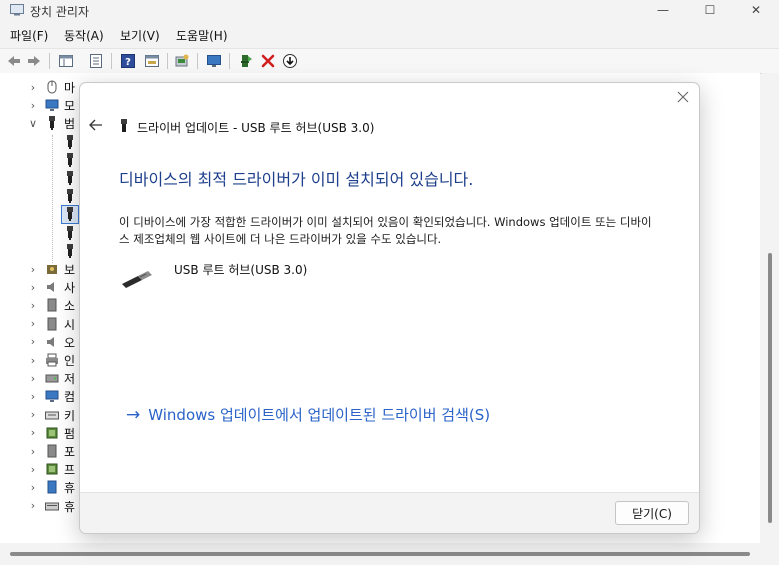 The width and height of the screenshot is (779, 565). I want to click on menu-help: 도움말(H), so click(202, 35).